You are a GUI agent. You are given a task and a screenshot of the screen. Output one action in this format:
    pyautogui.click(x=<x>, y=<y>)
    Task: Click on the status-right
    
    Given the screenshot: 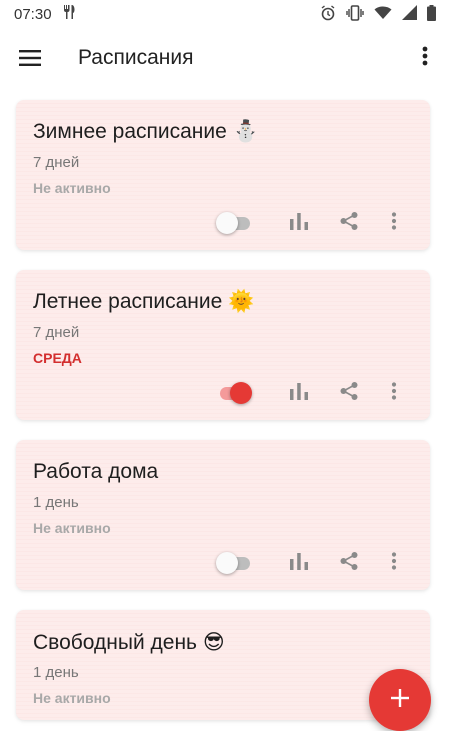 What is the action you would take?
    pyautogui.click(x=378, y=14)
    